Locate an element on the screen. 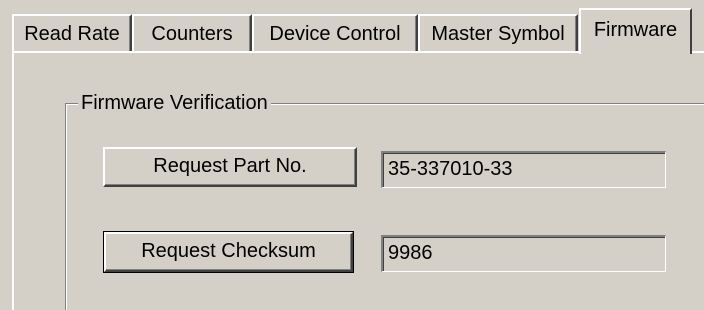 The width and height of the screenshot is (704, 310). tab-read-rate: Read Rate is located at coordinates (72, 33).